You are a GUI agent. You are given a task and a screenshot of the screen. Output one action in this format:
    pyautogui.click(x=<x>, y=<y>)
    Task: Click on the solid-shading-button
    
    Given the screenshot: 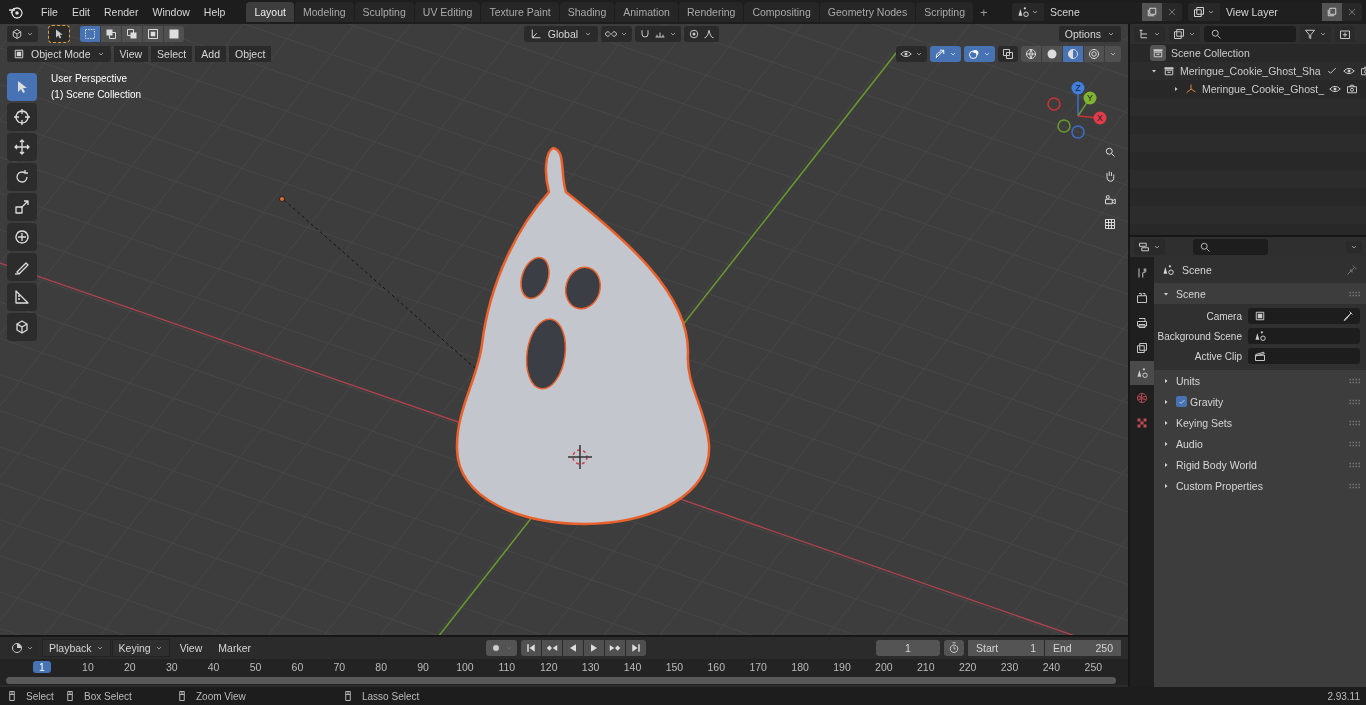 What is the action you would take?
    pyautogui.click(x=1052, y=54)
    